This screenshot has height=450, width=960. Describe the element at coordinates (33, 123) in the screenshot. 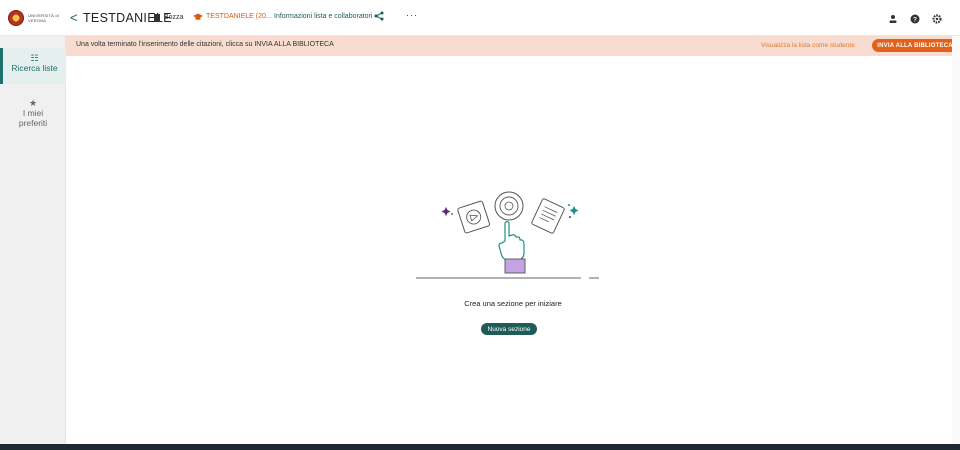

I see `sidebar-item-label: preferiti` at that location.